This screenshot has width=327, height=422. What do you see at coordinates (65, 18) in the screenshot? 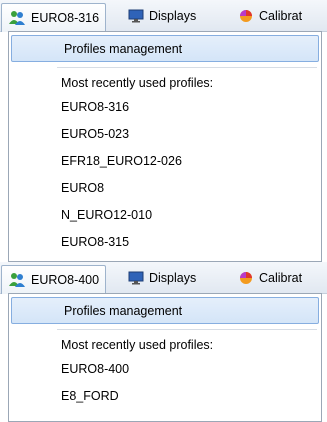
I see `profile-button-label: EURO8-316` at bounding box center [65, 18].